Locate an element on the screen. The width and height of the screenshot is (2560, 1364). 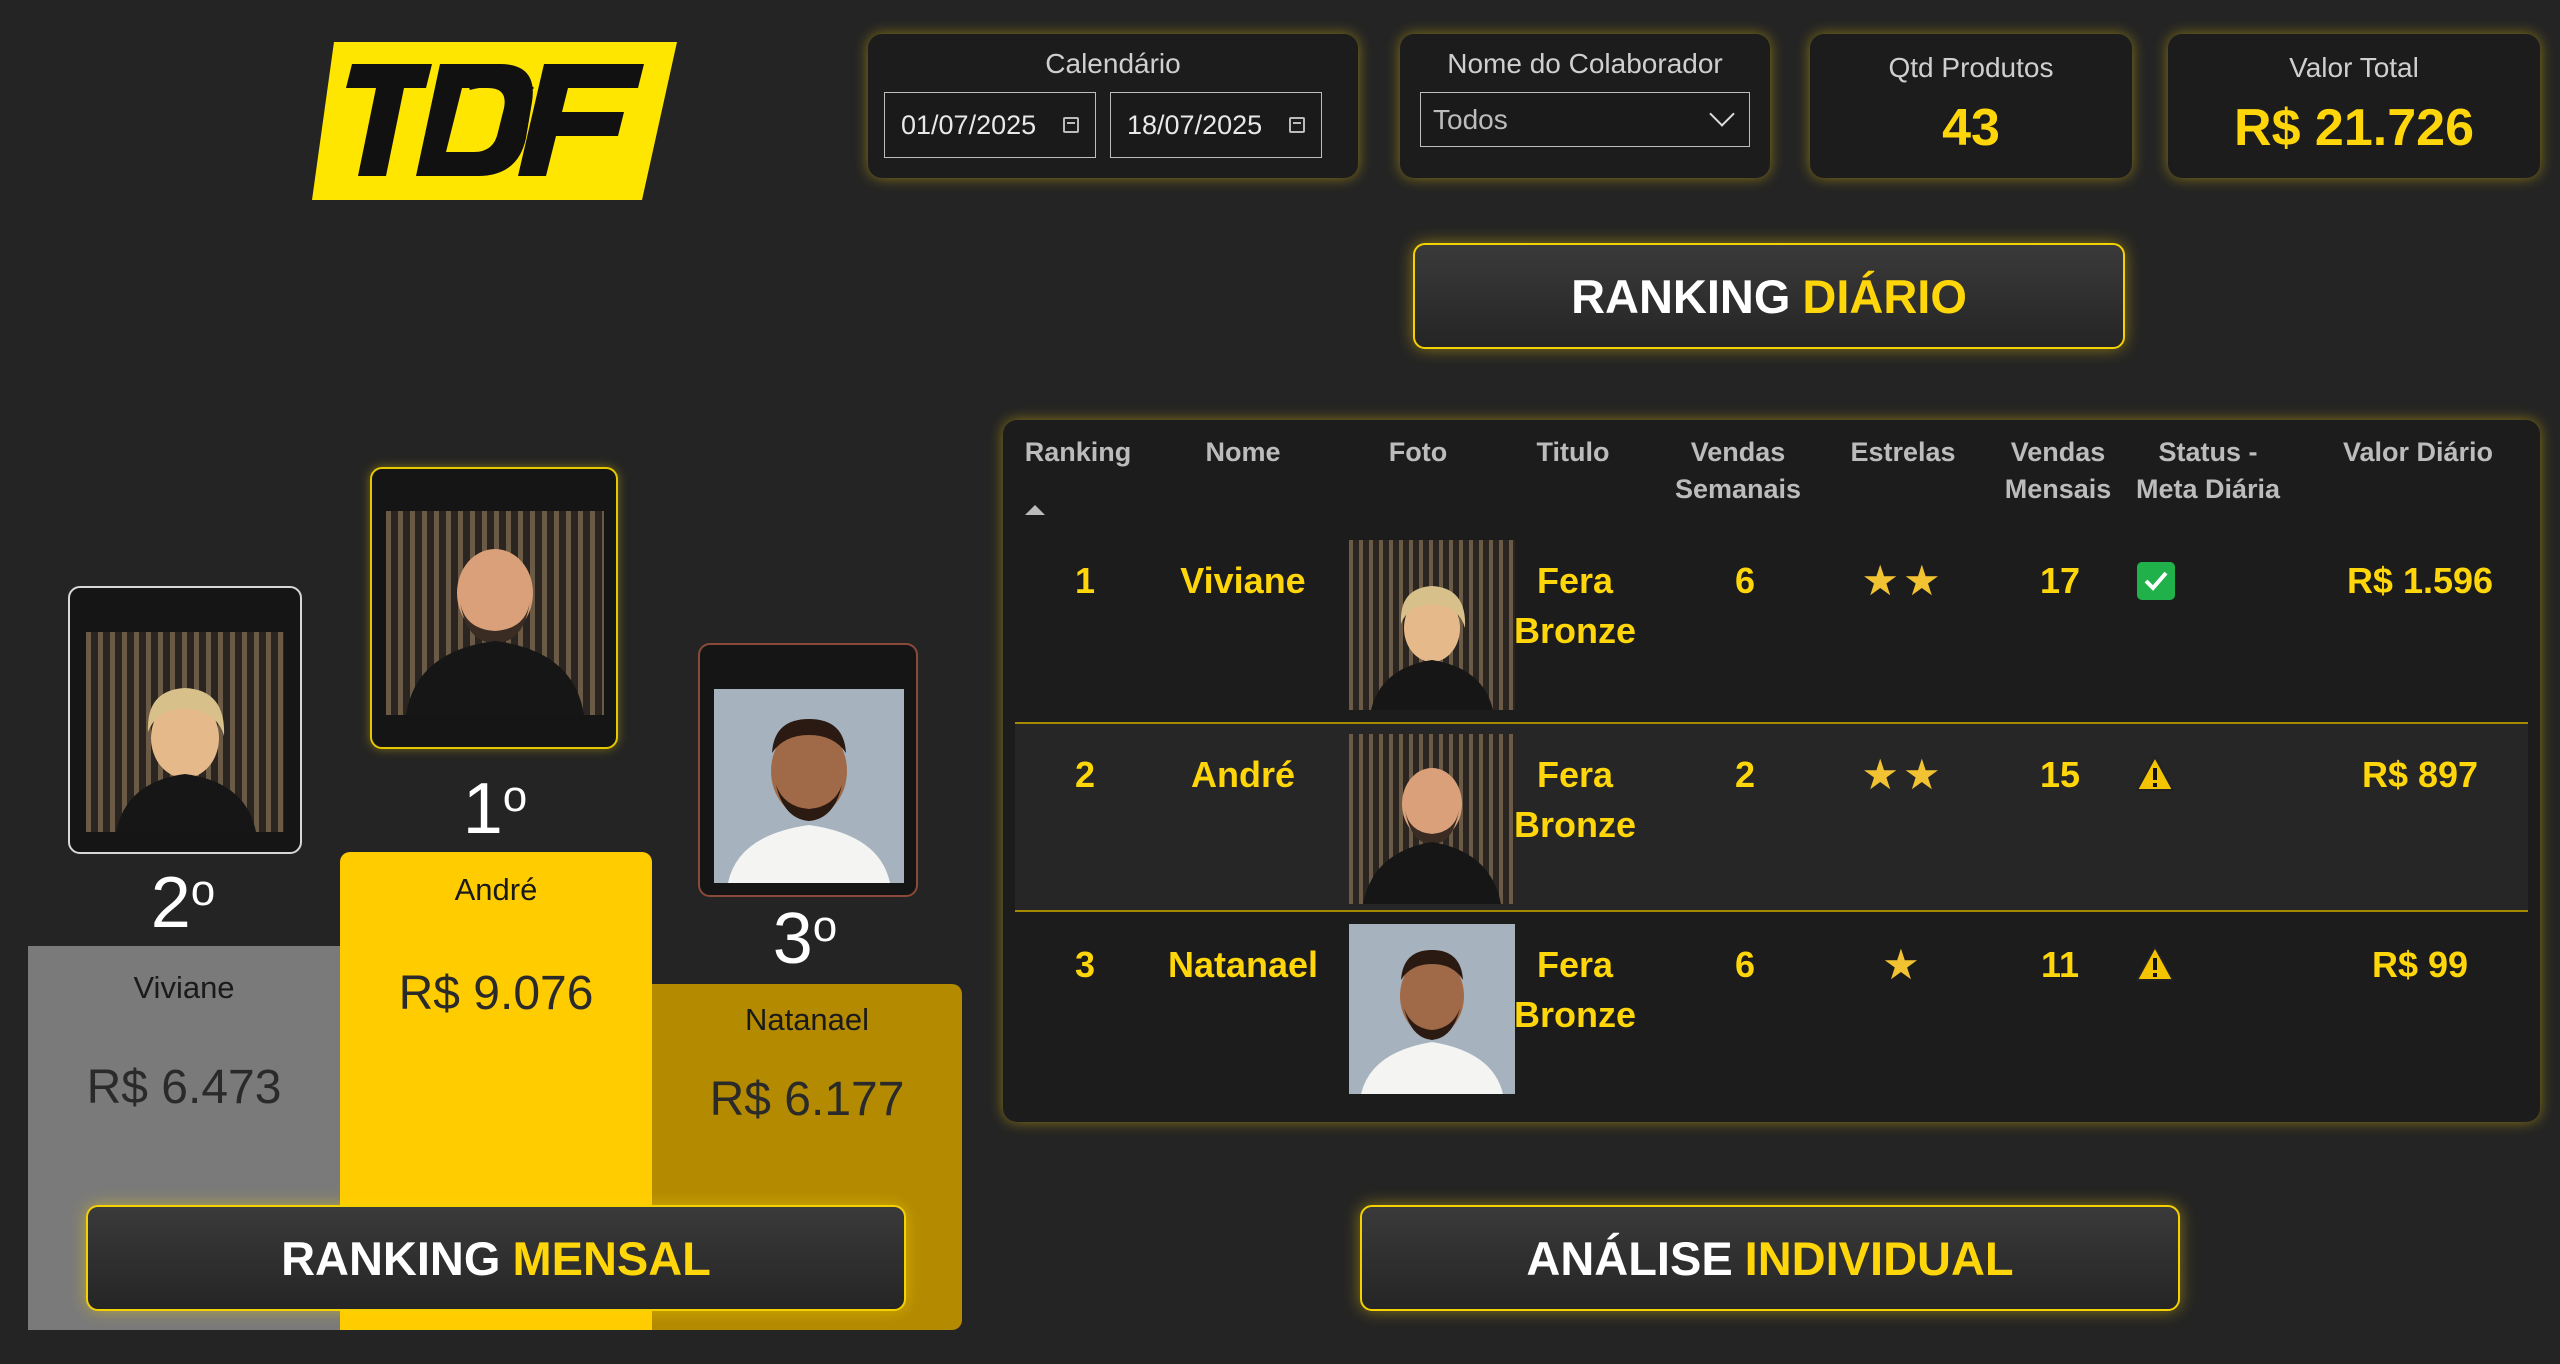
qtd-produtos-title: Qtd Produtos is located at coordinates (1971, 67).